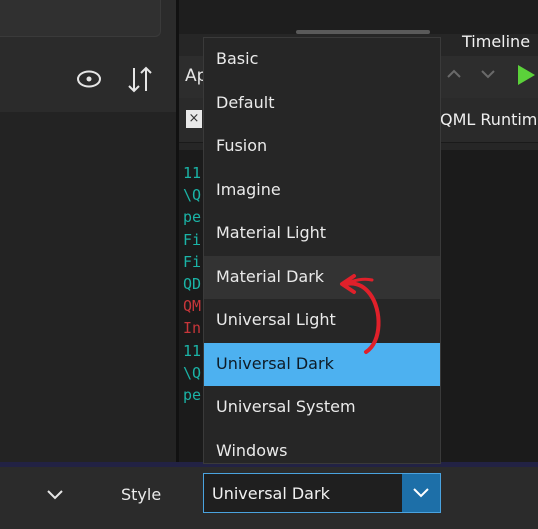  Describe the element at coordinates (89, 79) in the screenshot. I see `eye-icon` at that location.